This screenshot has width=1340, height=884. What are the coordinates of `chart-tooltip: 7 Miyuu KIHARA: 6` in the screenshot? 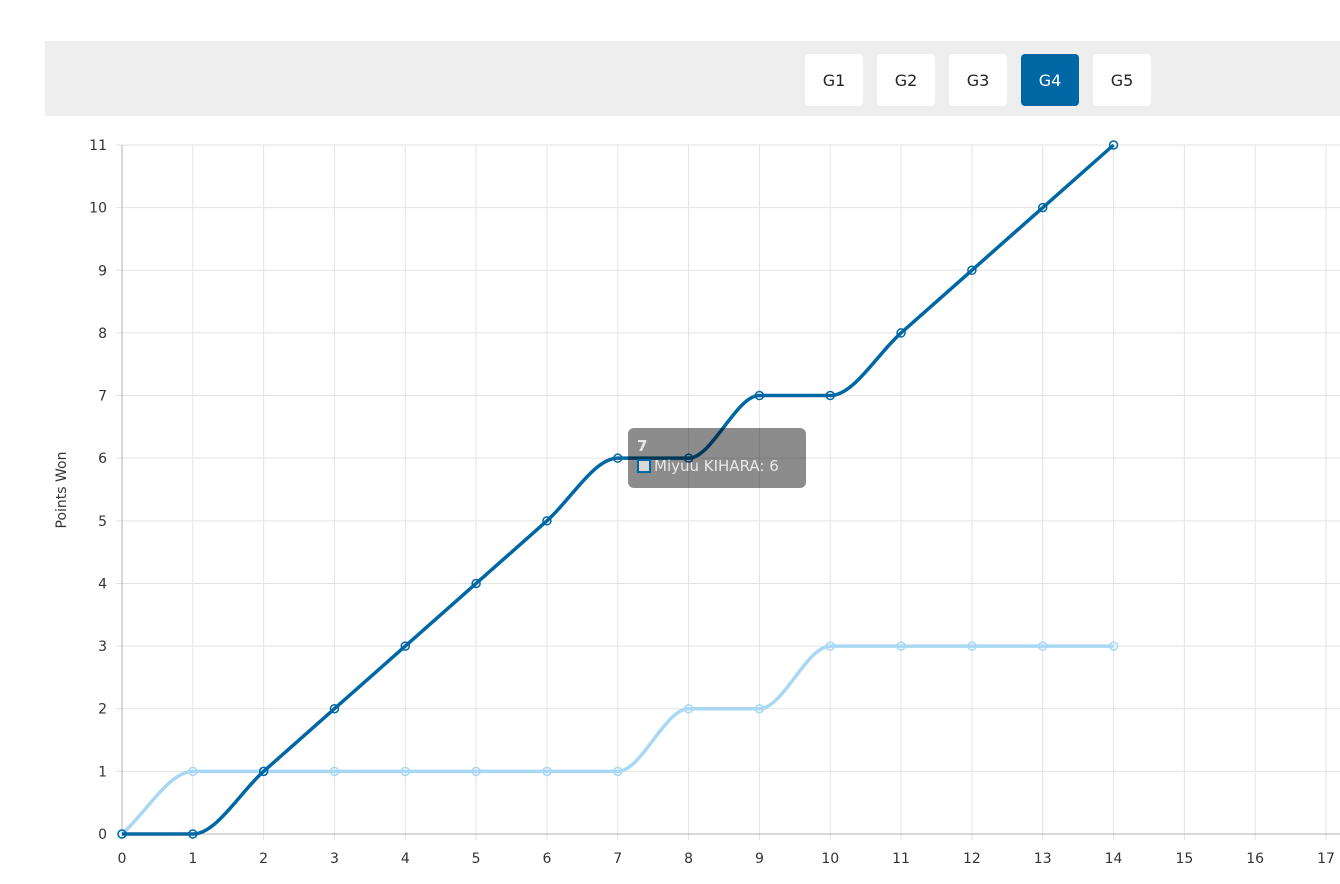 It's located at (717, 458).